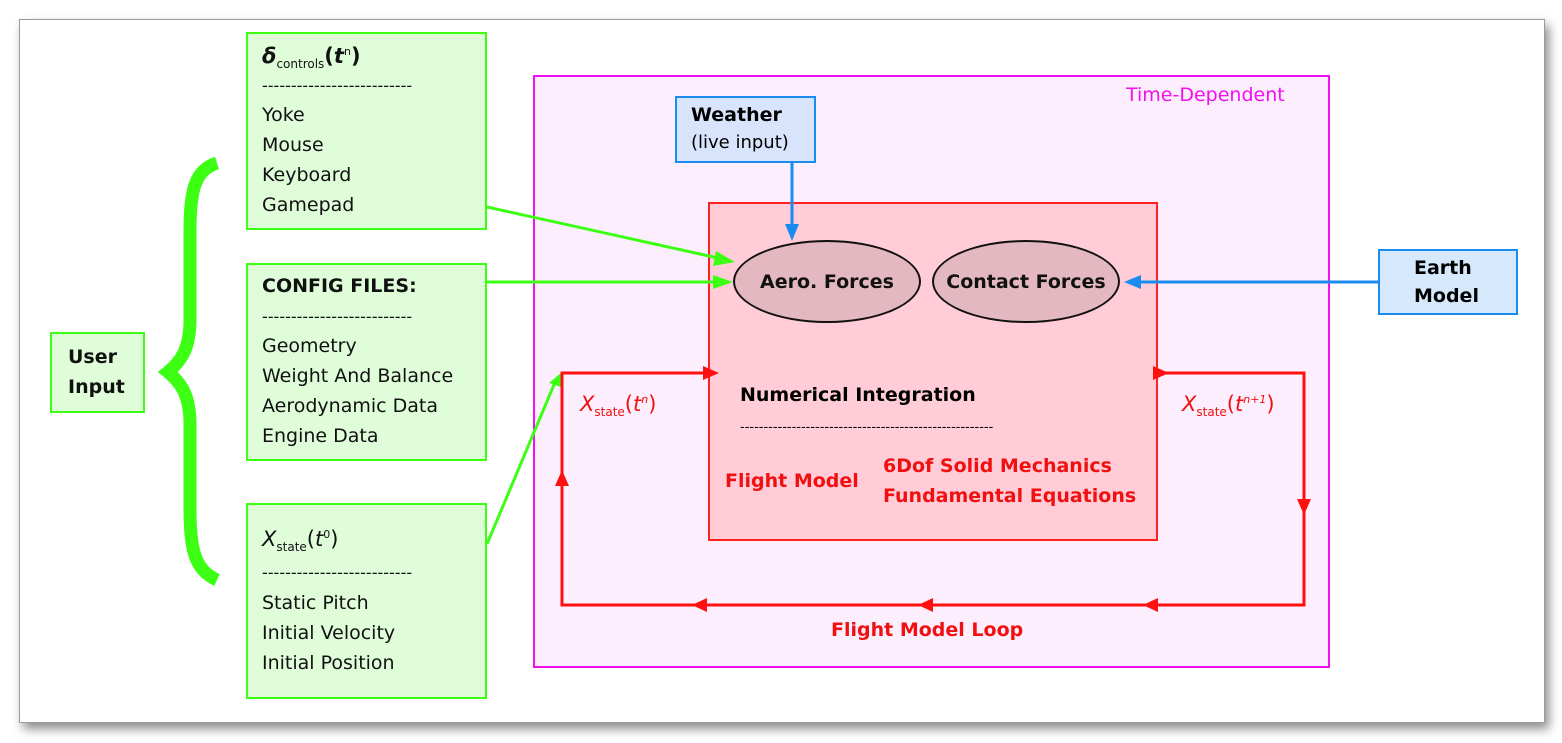 The image size is (1562, 743). I want to click on controls-item: Mouse, so click(293, 145).